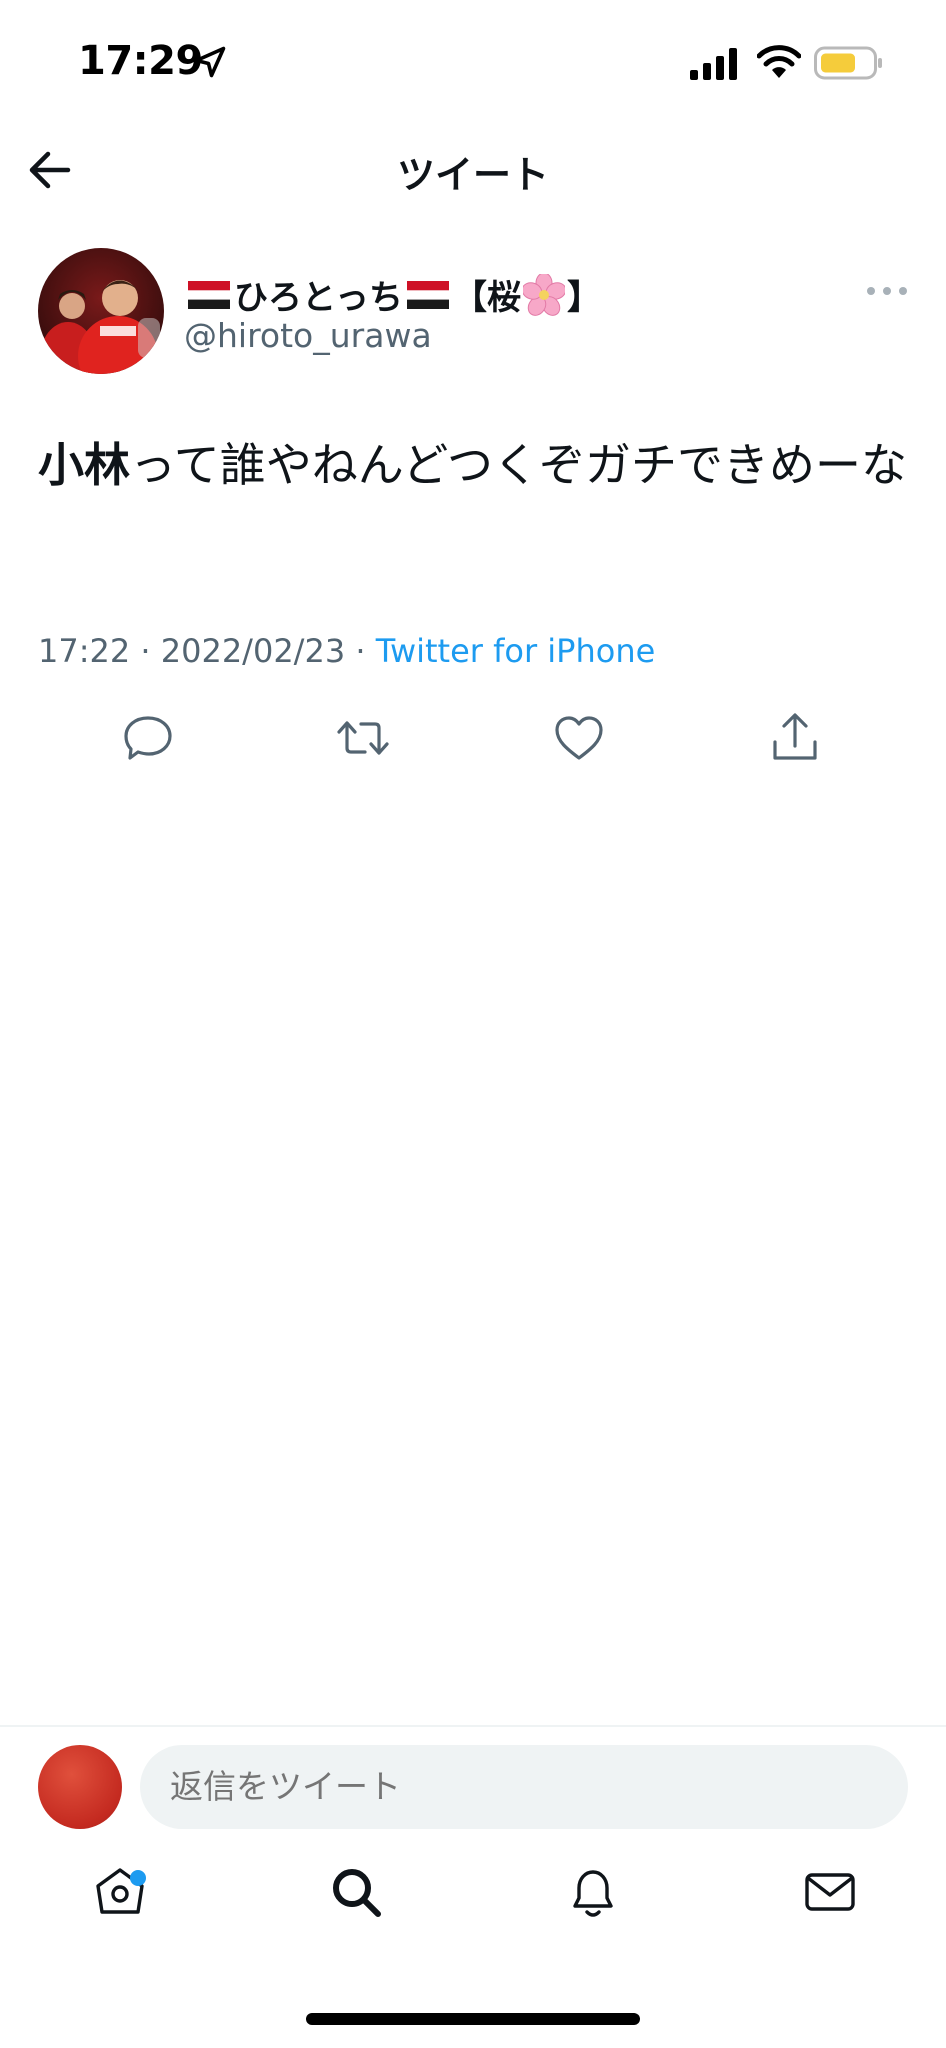 The image size is (946, 2048). What do you see at coordinates (830, 1892) in the screenshot?
I see `messages-icon` at bounding box center [830, 1892].